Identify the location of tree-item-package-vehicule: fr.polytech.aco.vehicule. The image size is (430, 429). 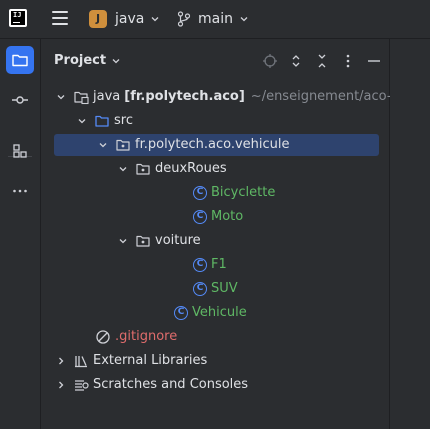
(215, 145).